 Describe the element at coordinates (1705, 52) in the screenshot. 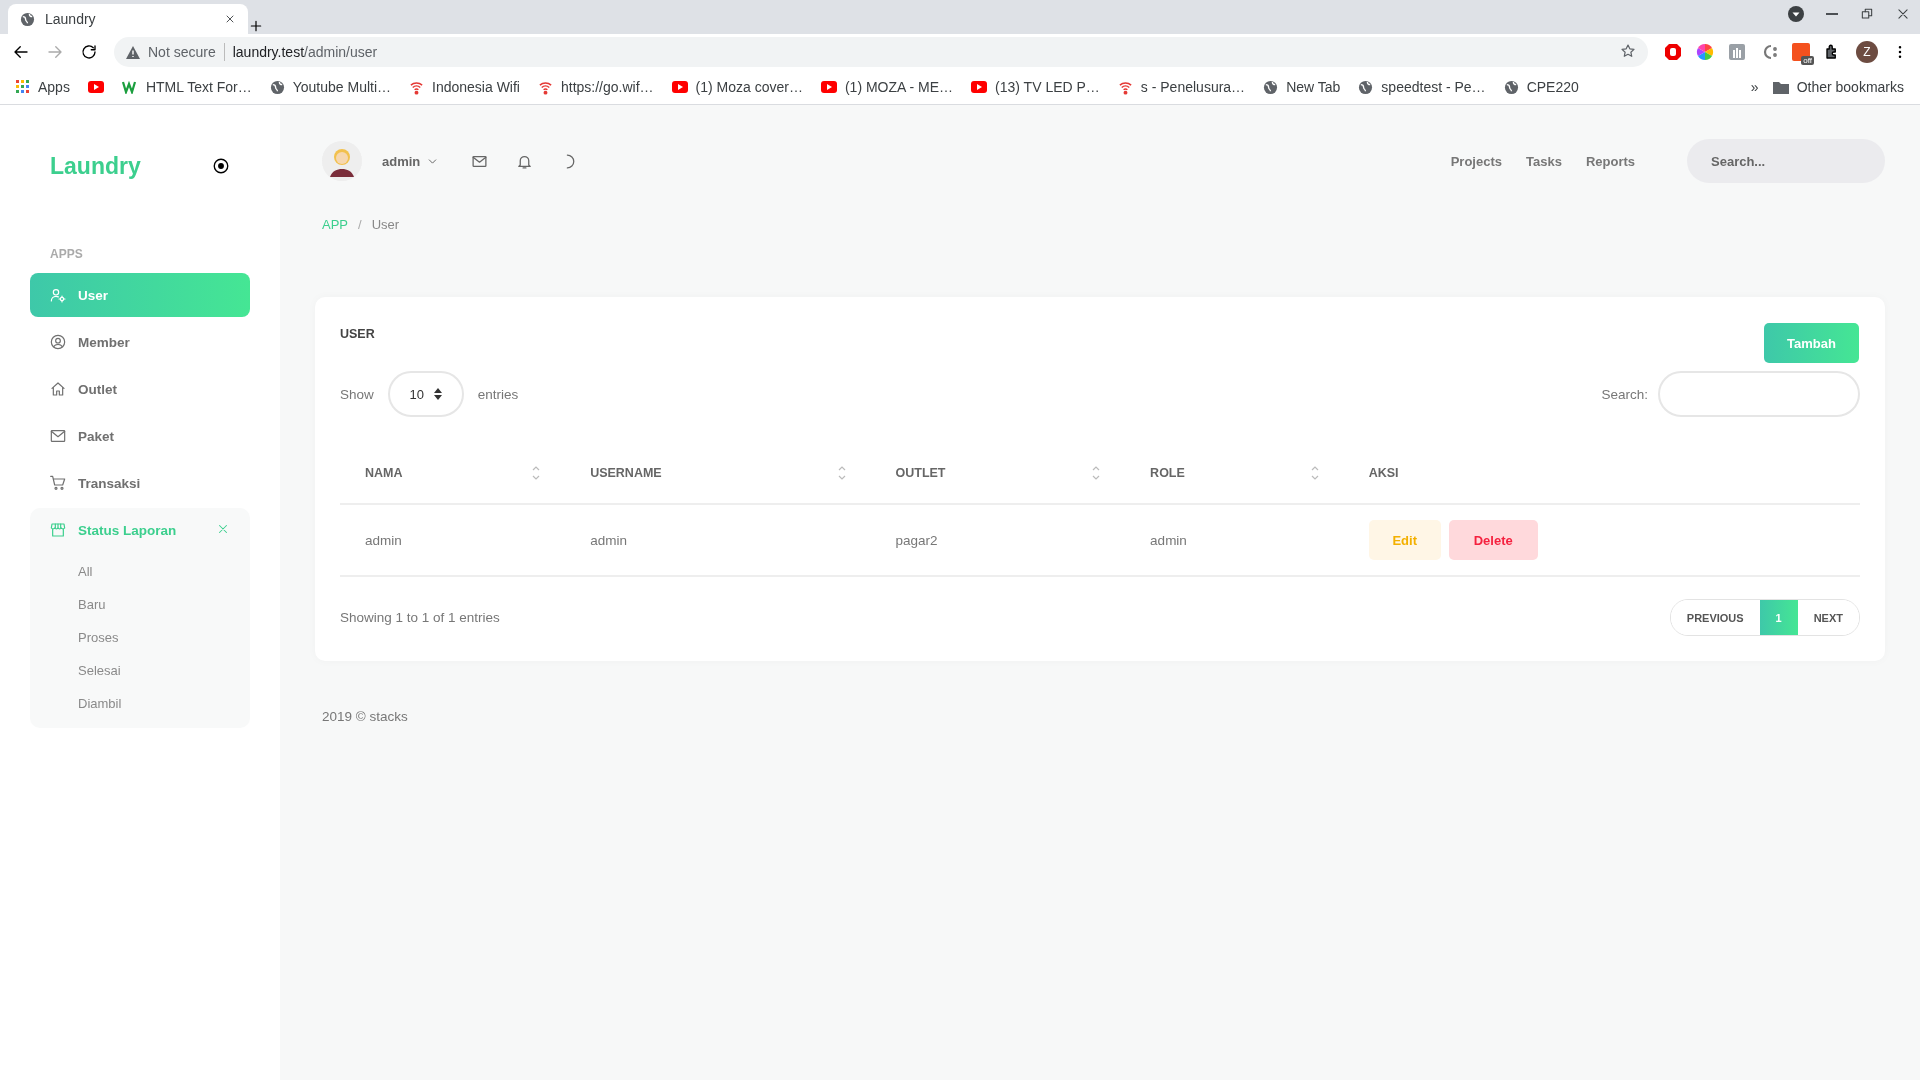

I see `color-wheel-icon` at that location.